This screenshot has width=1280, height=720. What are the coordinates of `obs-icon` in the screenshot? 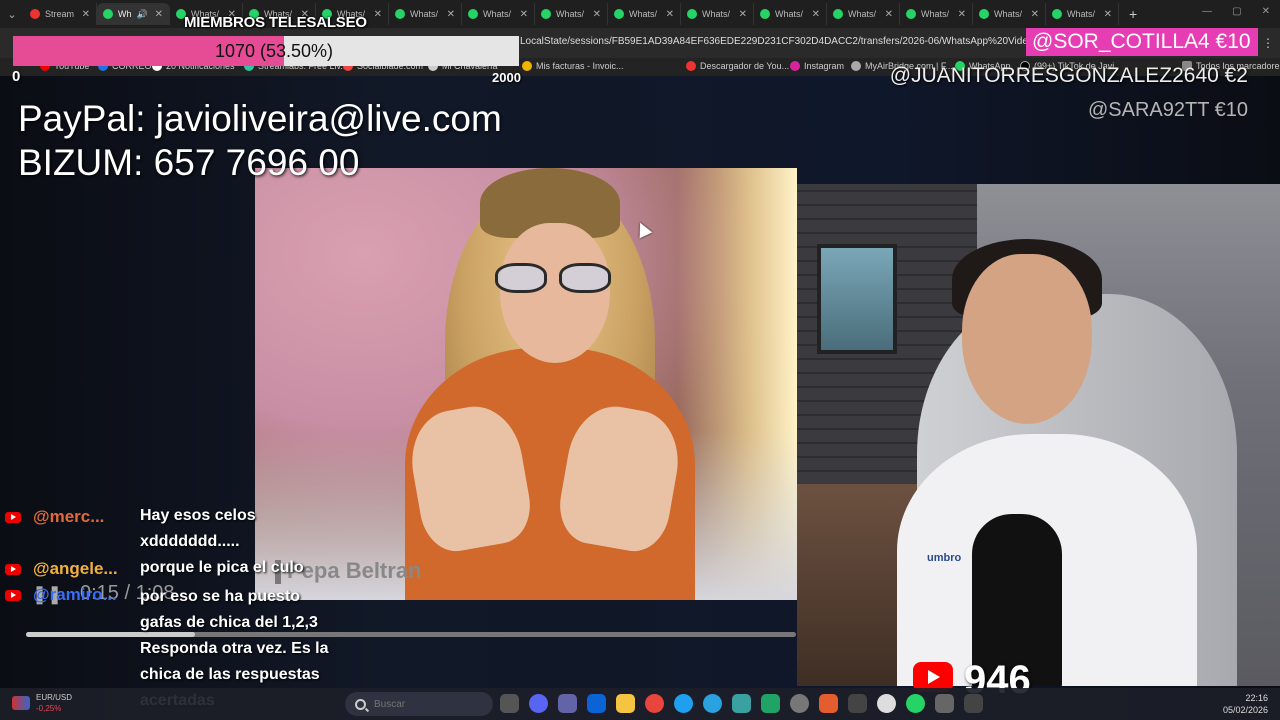 It's located at (886, 703).